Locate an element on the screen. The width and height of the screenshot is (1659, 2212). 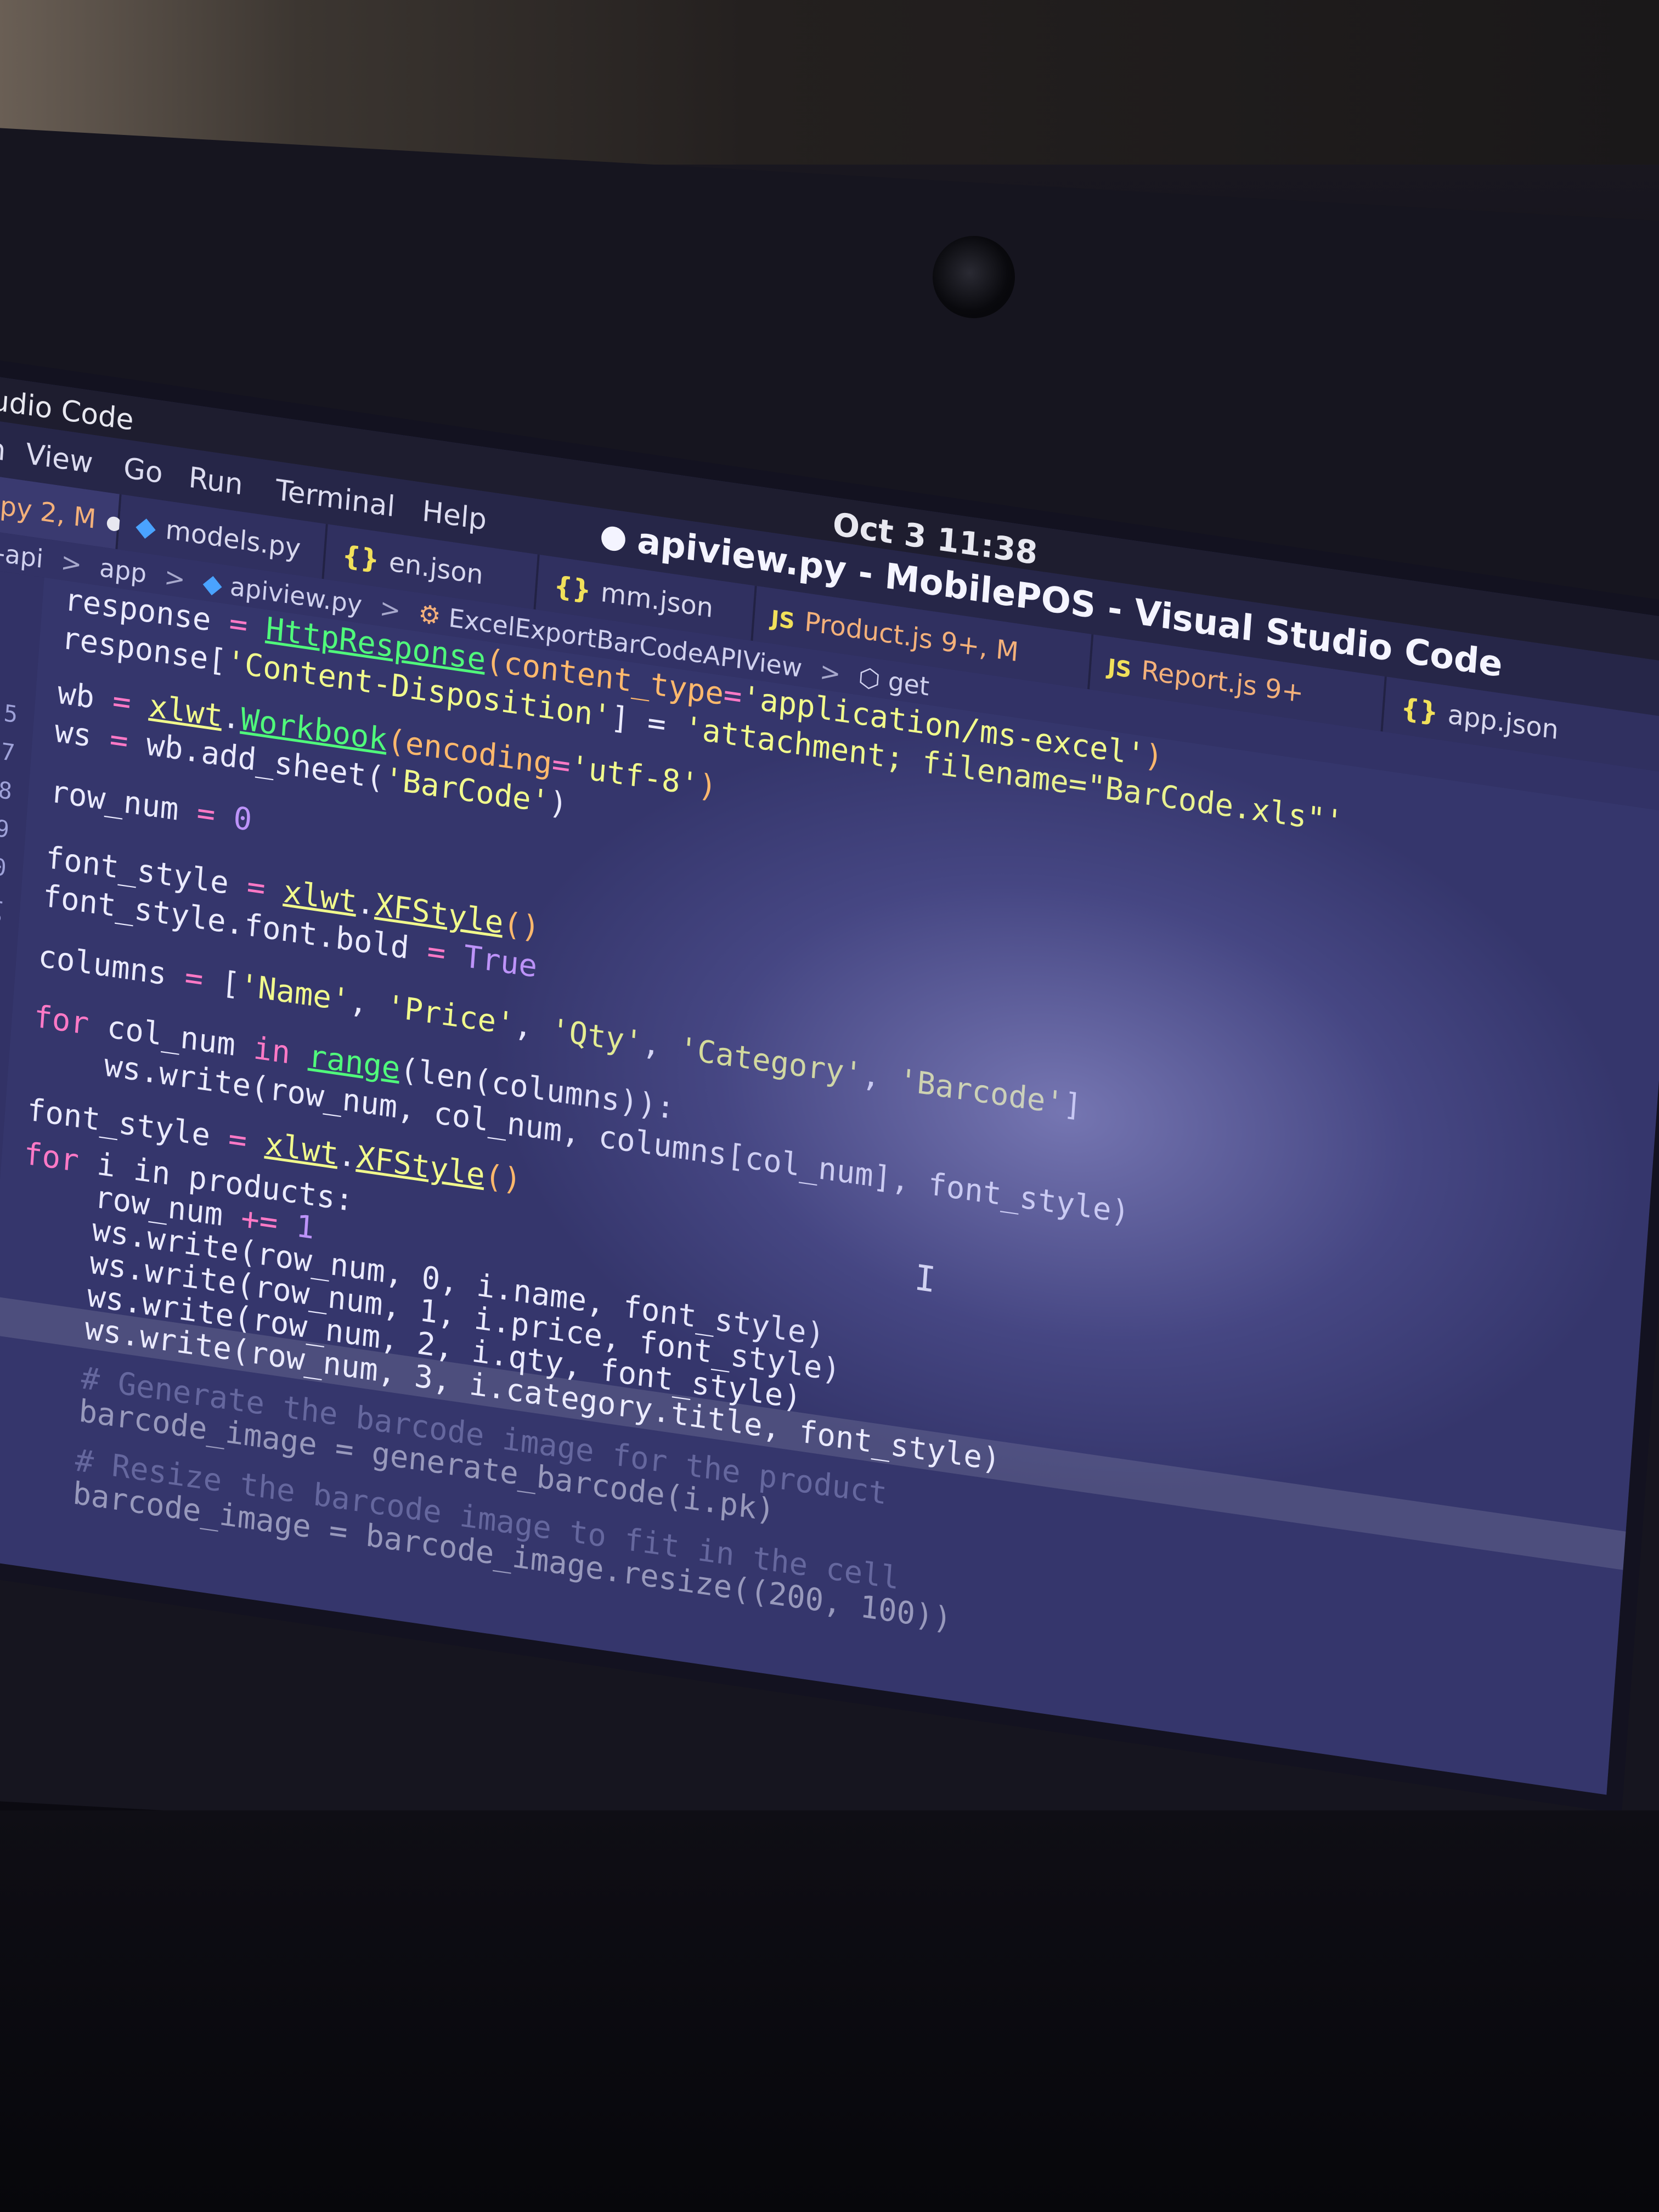
code-line: row_num = 0 is located at coordinates (151, 806).